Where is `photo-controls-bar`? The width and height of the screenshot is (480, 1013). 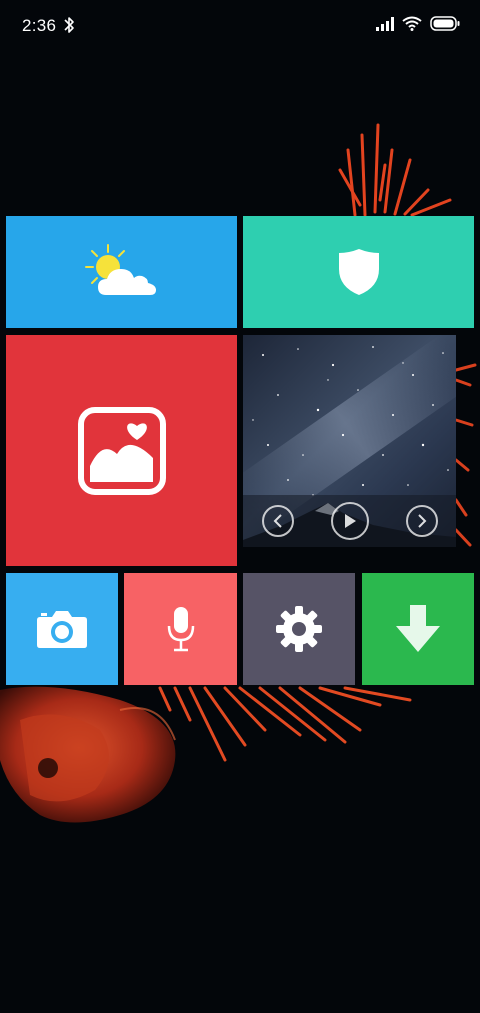 photo-controls-bar is located at coordinates (349, 521).